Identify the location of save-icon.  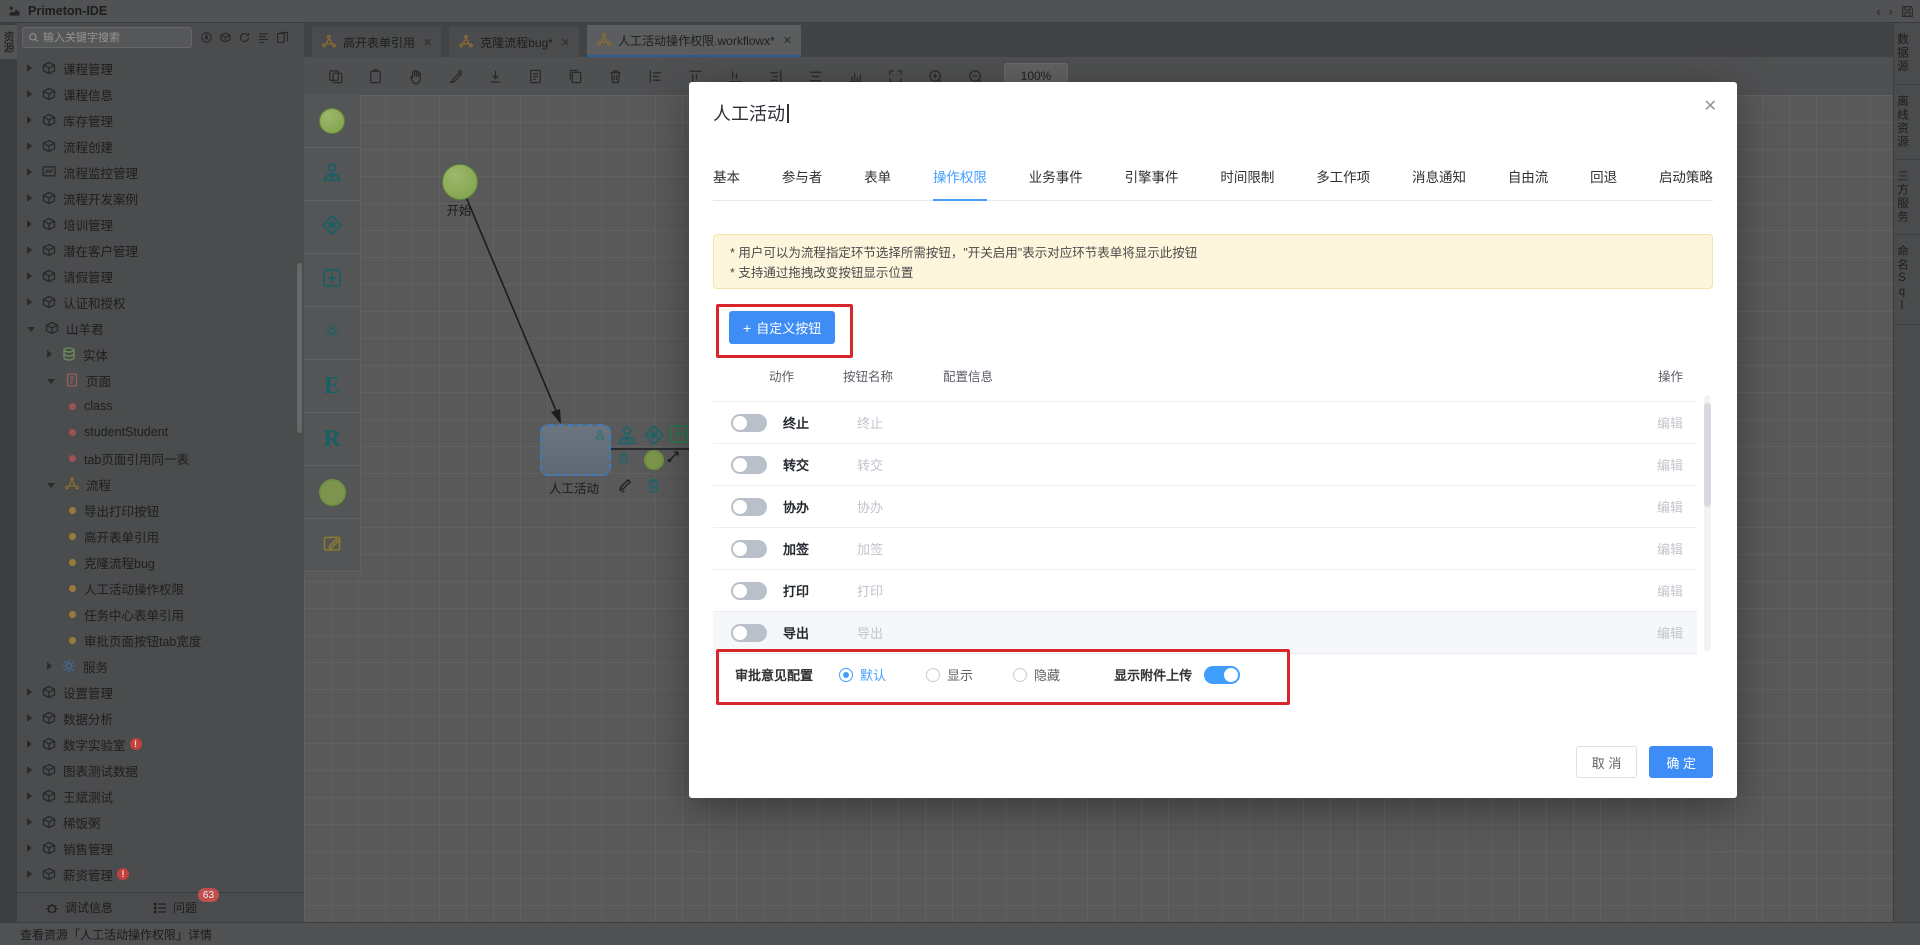
(1907, 11).